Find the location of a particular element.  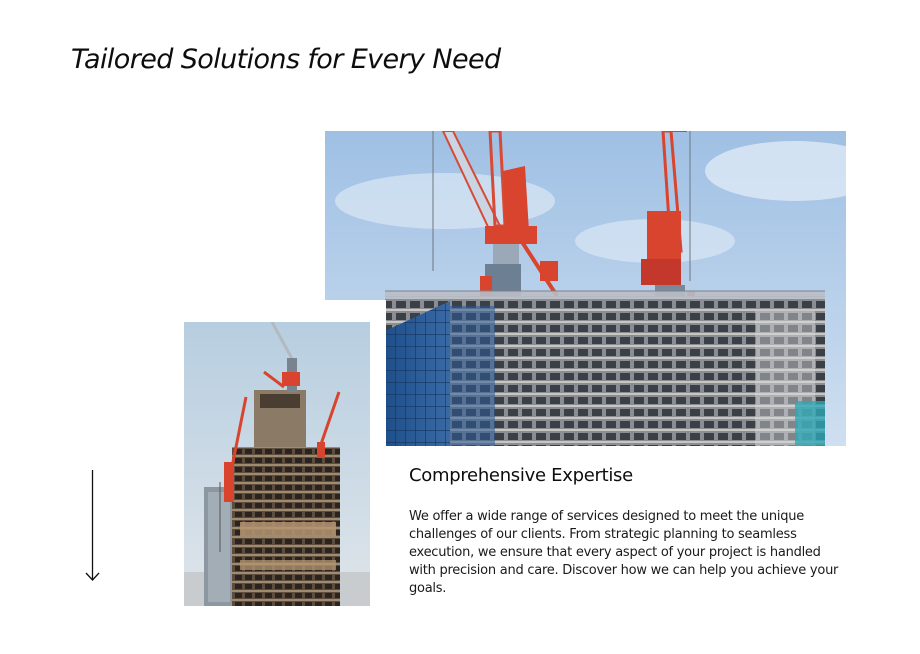

tower-under-construction-photo is located at coordinates (277, 464).